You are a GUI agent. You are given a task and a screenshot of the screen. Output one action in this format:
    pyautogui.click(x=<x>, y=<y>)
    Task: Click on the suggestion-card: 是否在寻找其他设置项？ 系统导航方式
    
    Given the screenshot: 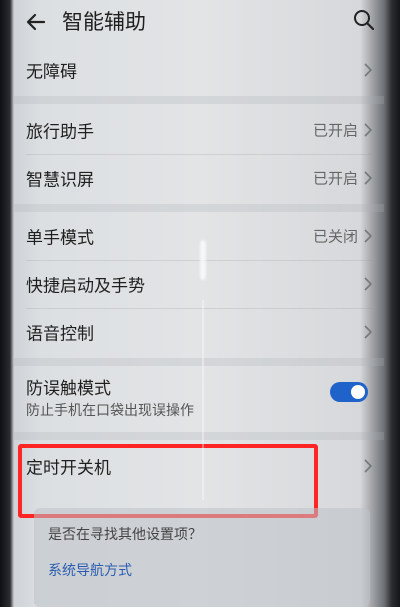 What is the action you would take?
    pyautogui.click(x=202, y=557)
    